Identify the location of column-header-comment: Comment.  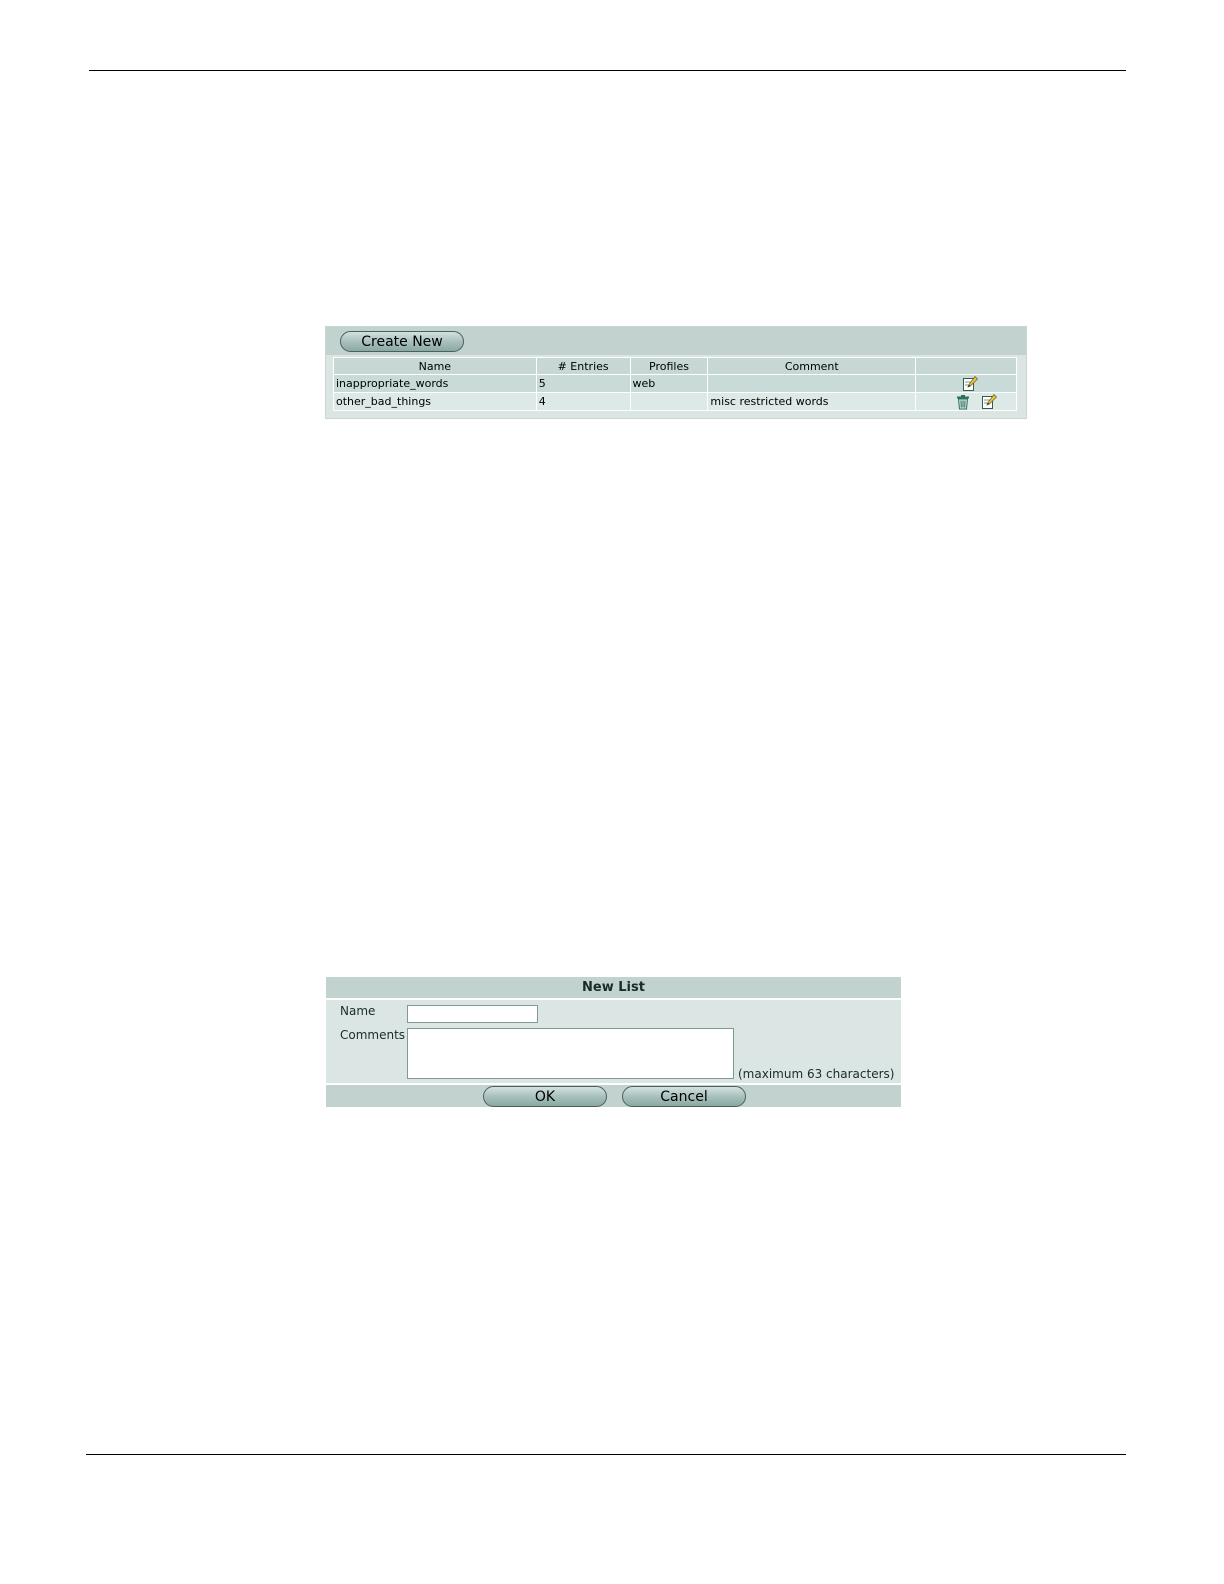
(812, 366).